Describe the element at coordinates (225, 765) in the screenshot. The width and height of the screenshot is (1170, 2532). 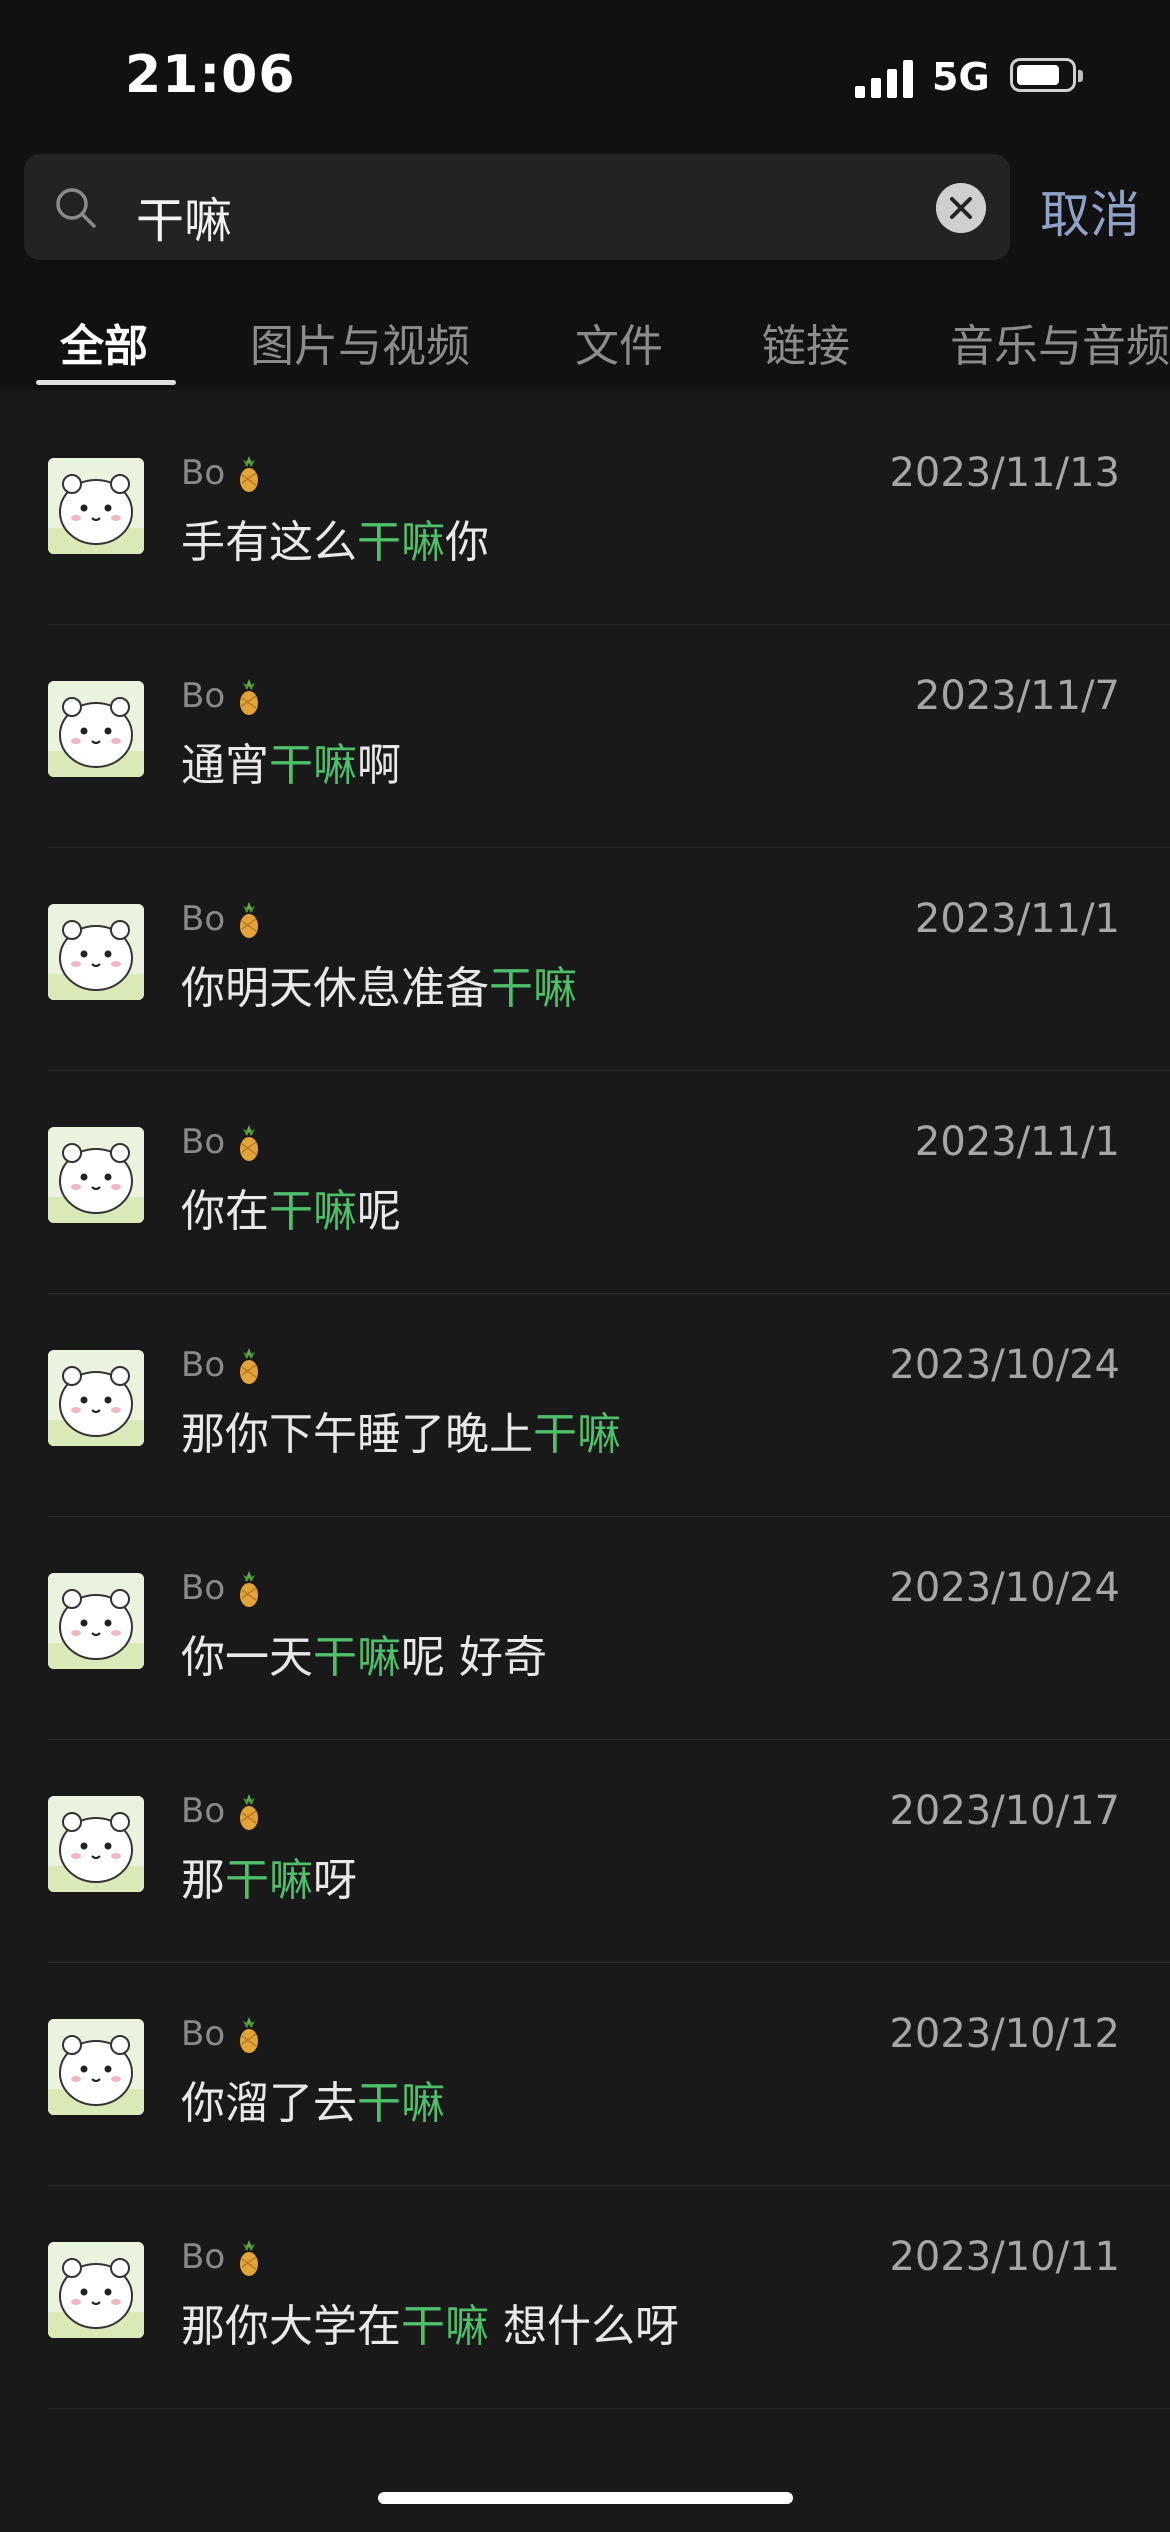
I see `snippet-text: 通宵` at that location.